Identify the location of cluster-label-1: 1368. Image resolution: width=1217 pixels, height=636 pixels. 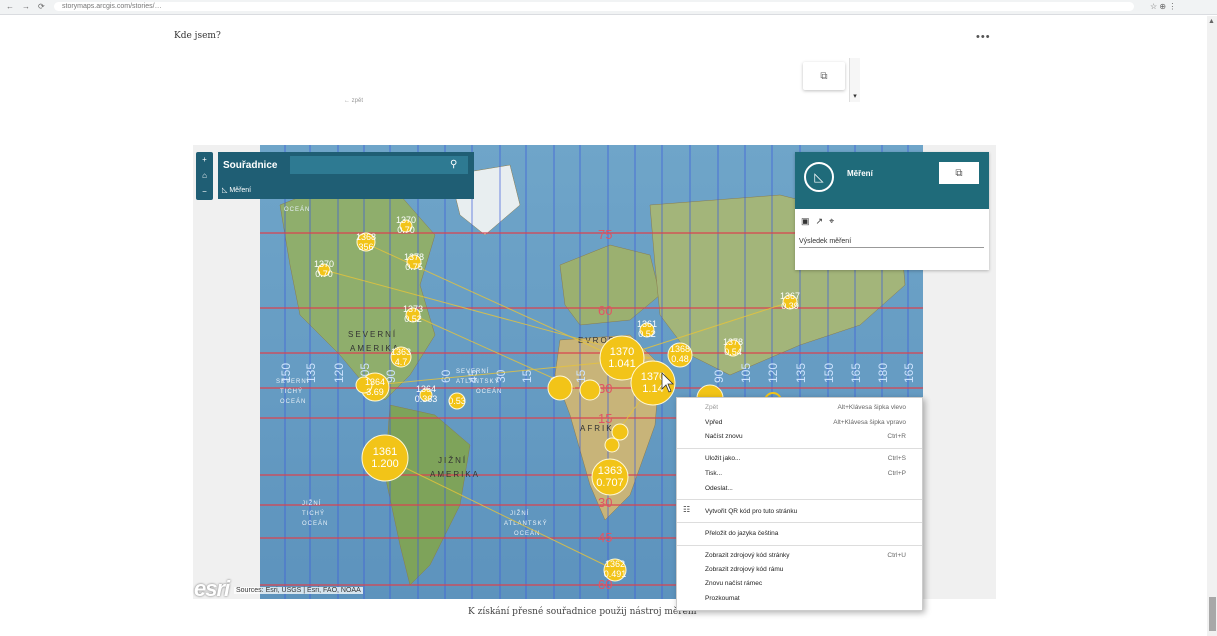
(366, 237).